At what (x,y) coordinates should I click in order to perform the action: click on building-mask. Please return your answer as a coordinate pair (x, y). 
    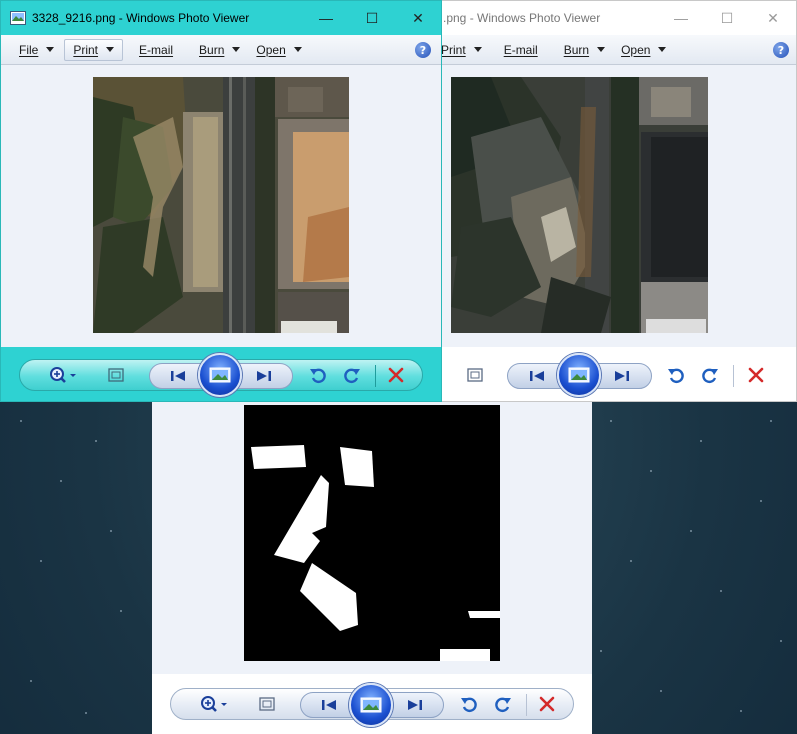
    Looking at the image, I should click on (372, 533).